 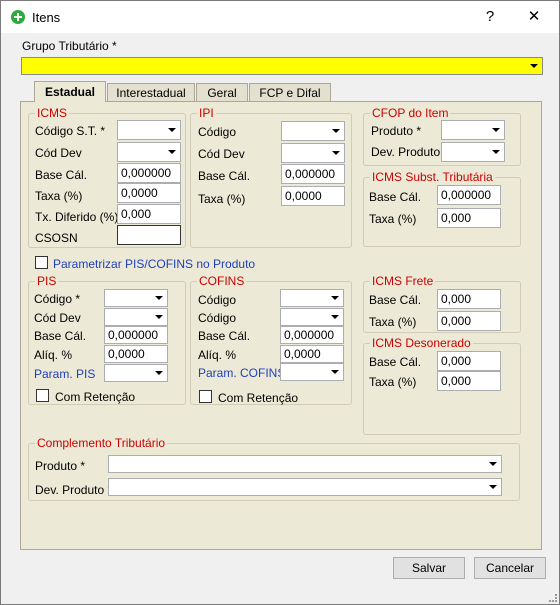 What do you see at coordinates (222, 92) in the screenshot?
I see `tab-geral: Geral` at bounding box center [222, 92].